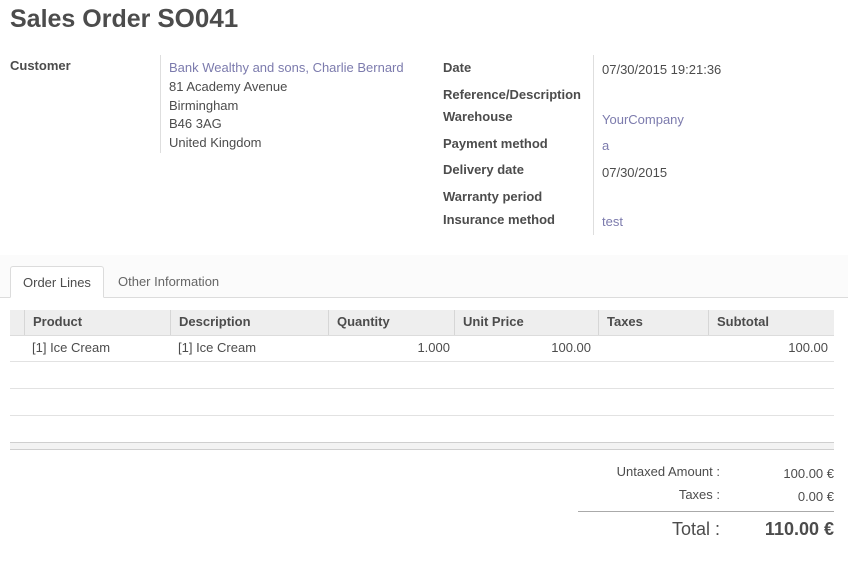  Describe the element at coordinates (217, 347) in the screenshot. I see `cell-description: [1] Ice Cream` at that location.